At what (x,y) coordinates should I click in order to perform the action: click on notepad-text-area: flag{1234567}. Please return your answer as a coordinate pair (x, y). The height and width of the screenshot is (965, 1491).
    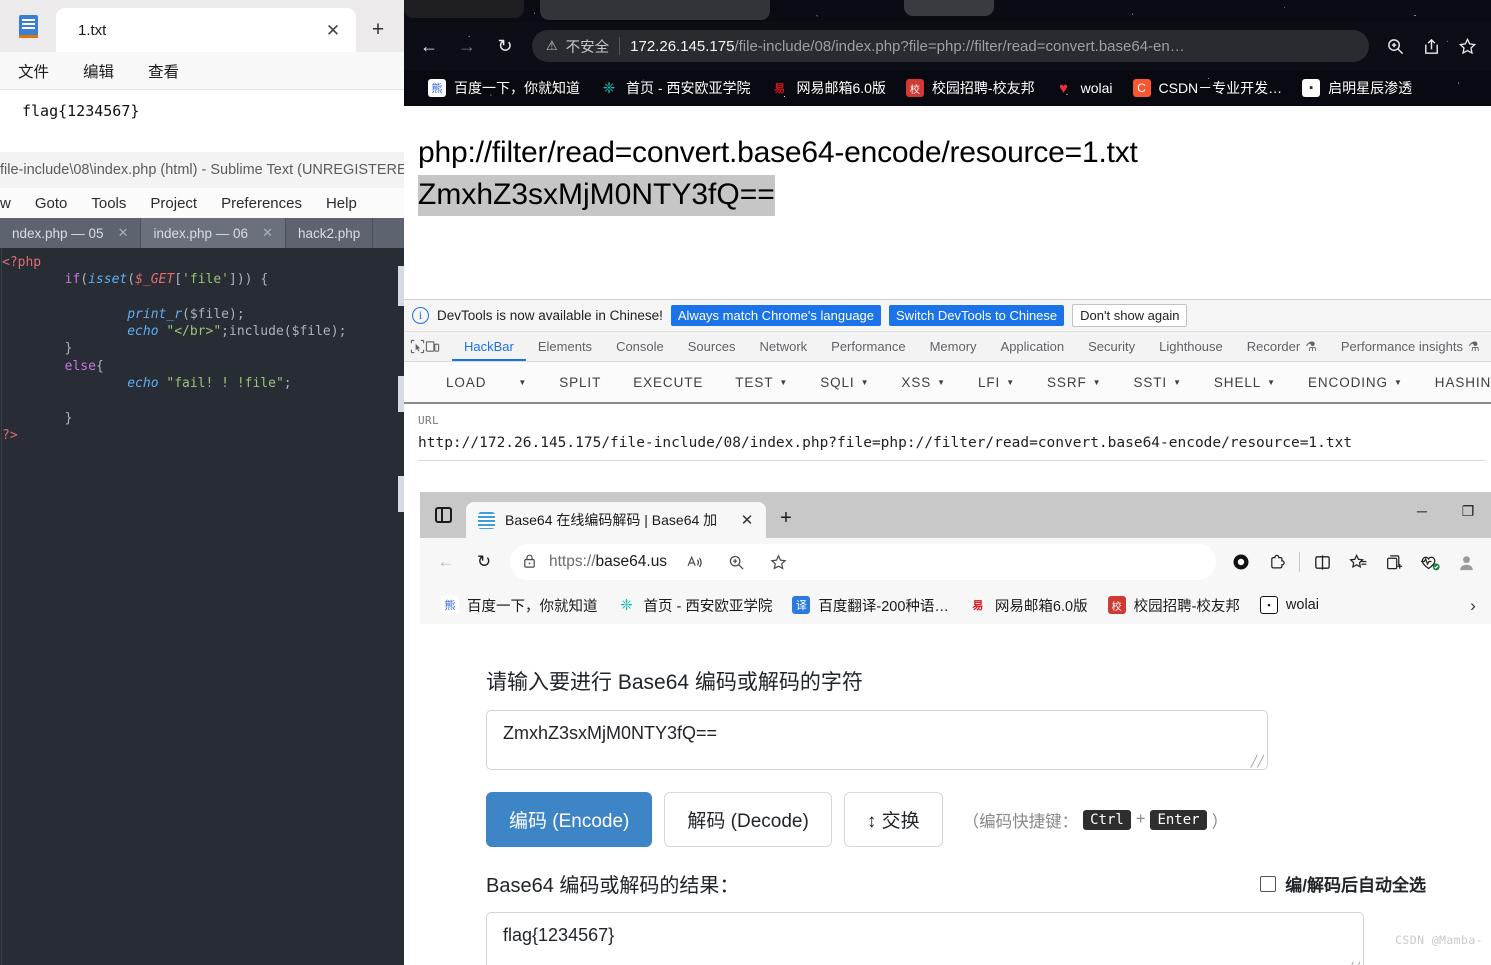
    Looking at the image, I should click on (202, 121).